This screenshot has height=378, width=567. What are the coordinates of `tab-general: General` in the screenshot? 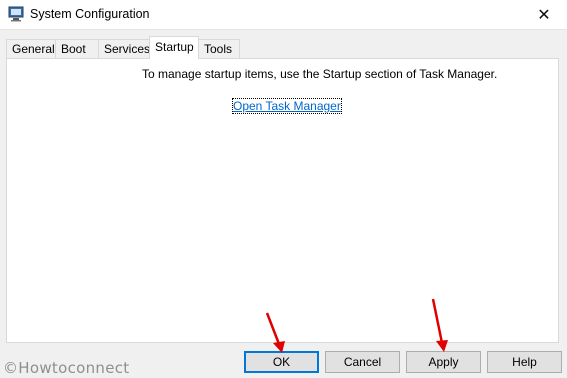 It's located at (31, 48).